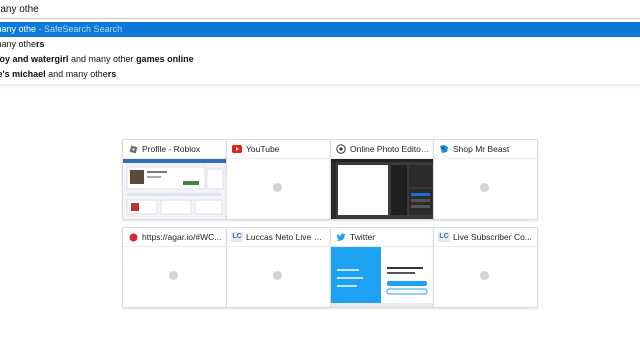  I want to click on tile-label: YouTube, so click(263, 149).